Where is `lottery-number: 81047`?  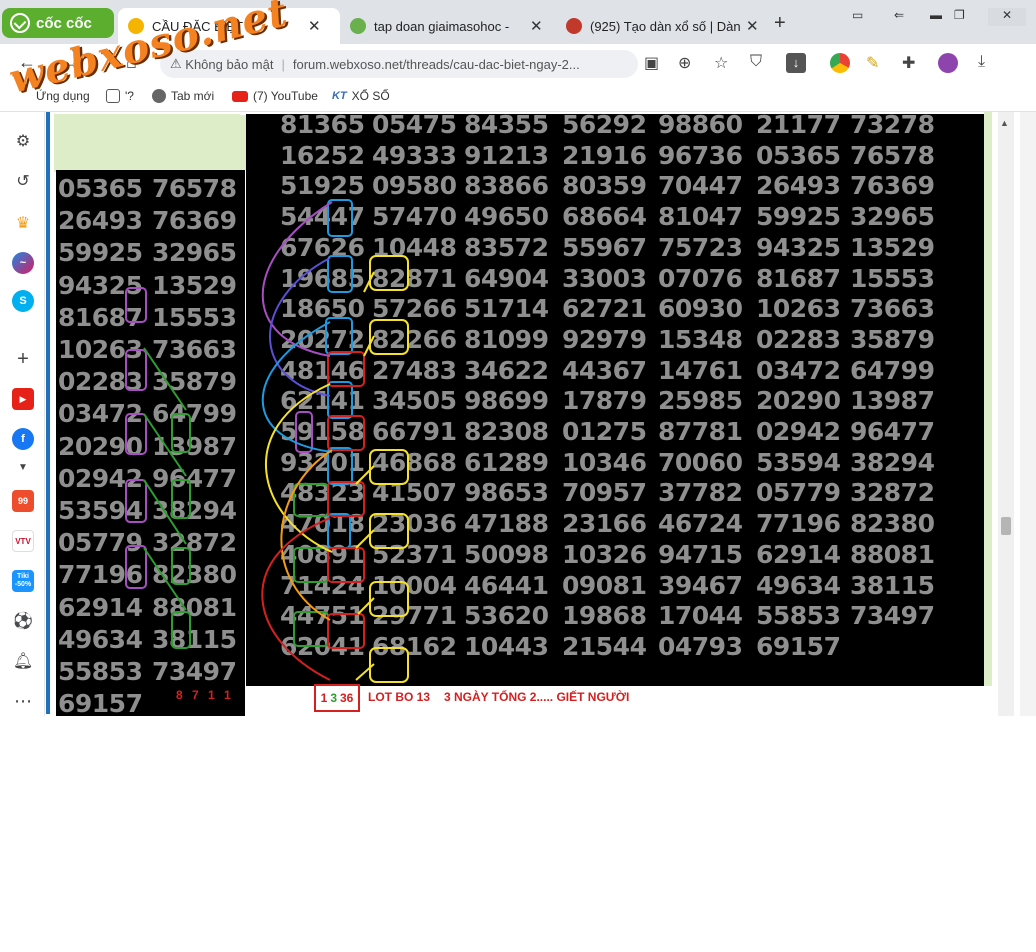
lottery-number: 81047 is located at coordinates (700, 217).